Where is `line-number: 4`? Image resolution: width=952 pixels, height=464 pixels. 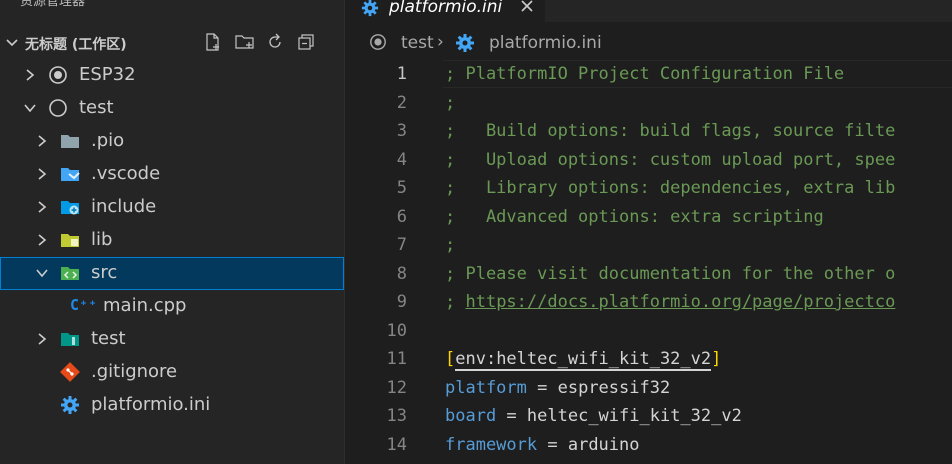
line-number: 4 is located at coordinates (401, 159).